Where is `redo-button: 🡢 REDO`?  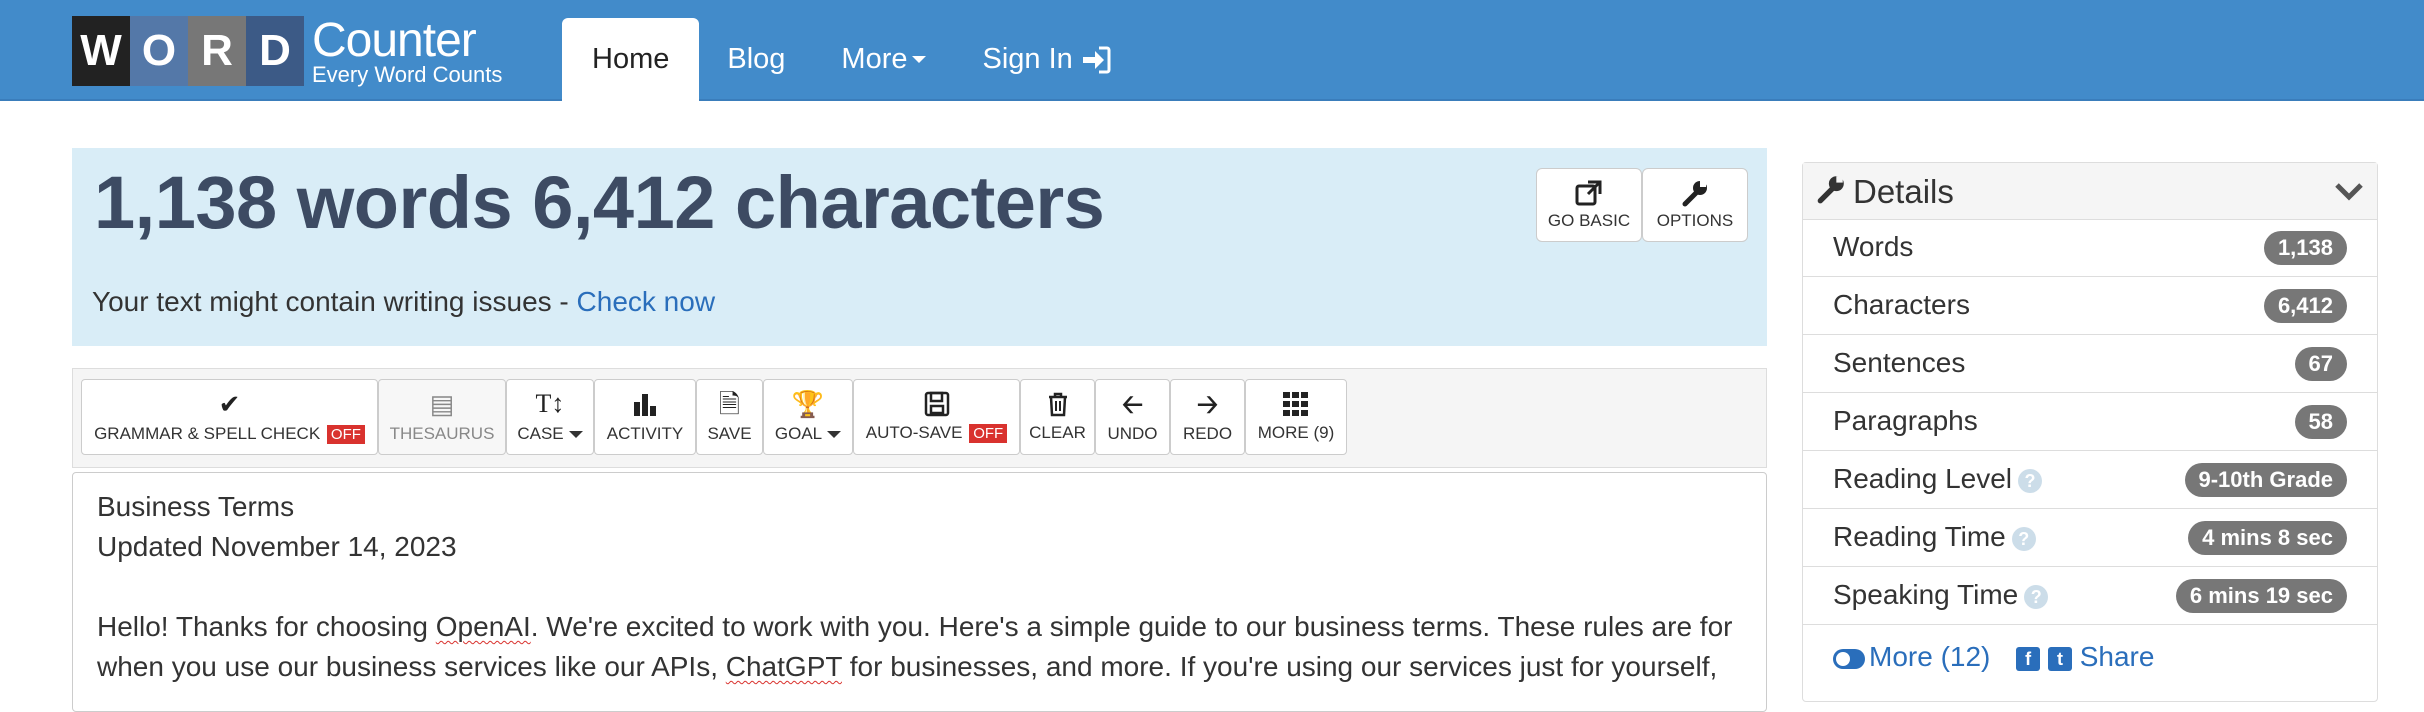 redo-button: 🡢 REDO is located at coordinates (1207, 417).